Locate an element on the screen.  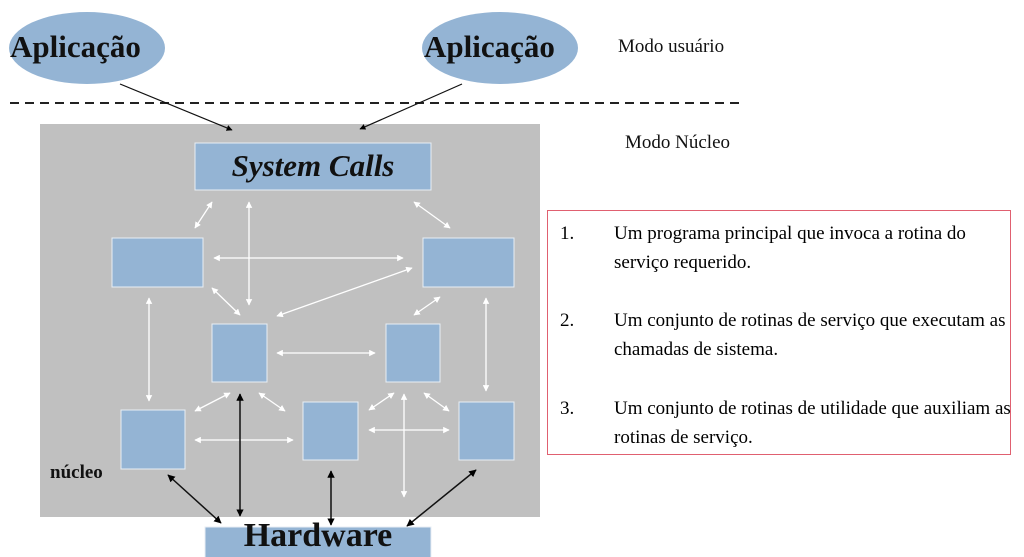
user-mode-label: Modo usuário is located at coordinates (671, 46).